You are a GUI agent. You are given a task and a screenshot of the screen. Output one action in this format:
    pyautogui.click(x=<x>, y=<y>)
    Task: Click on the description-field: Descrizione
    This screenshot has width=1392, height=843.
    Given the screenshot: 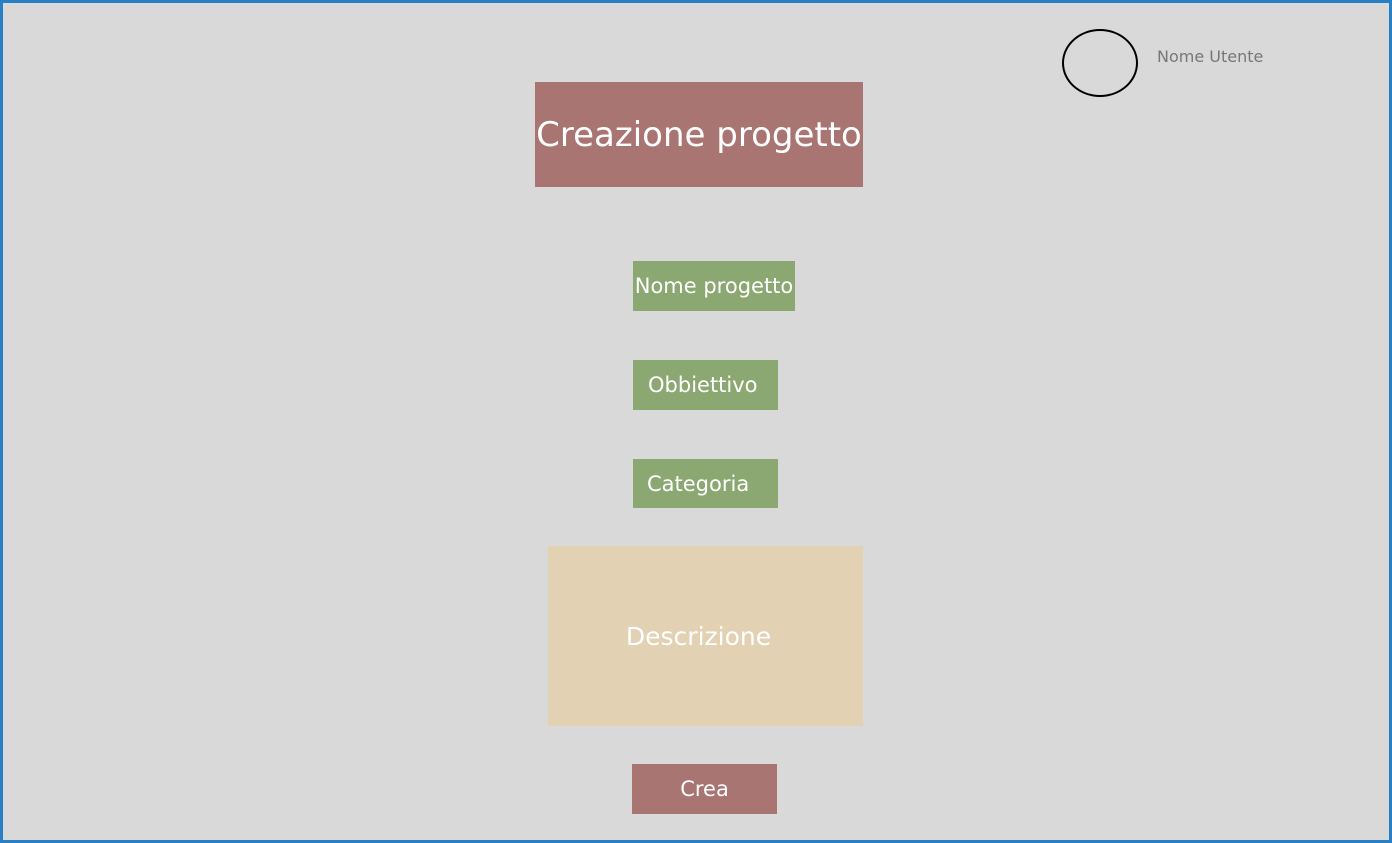 What is the action you would take?
    pyautogui.click(x=705, y=636)
    